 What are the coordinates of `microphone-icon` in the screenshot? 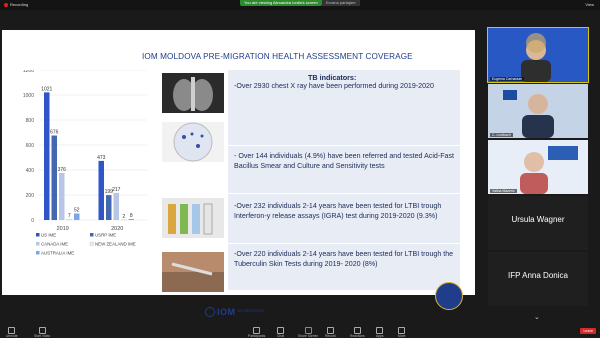 It's located at (12, 330).